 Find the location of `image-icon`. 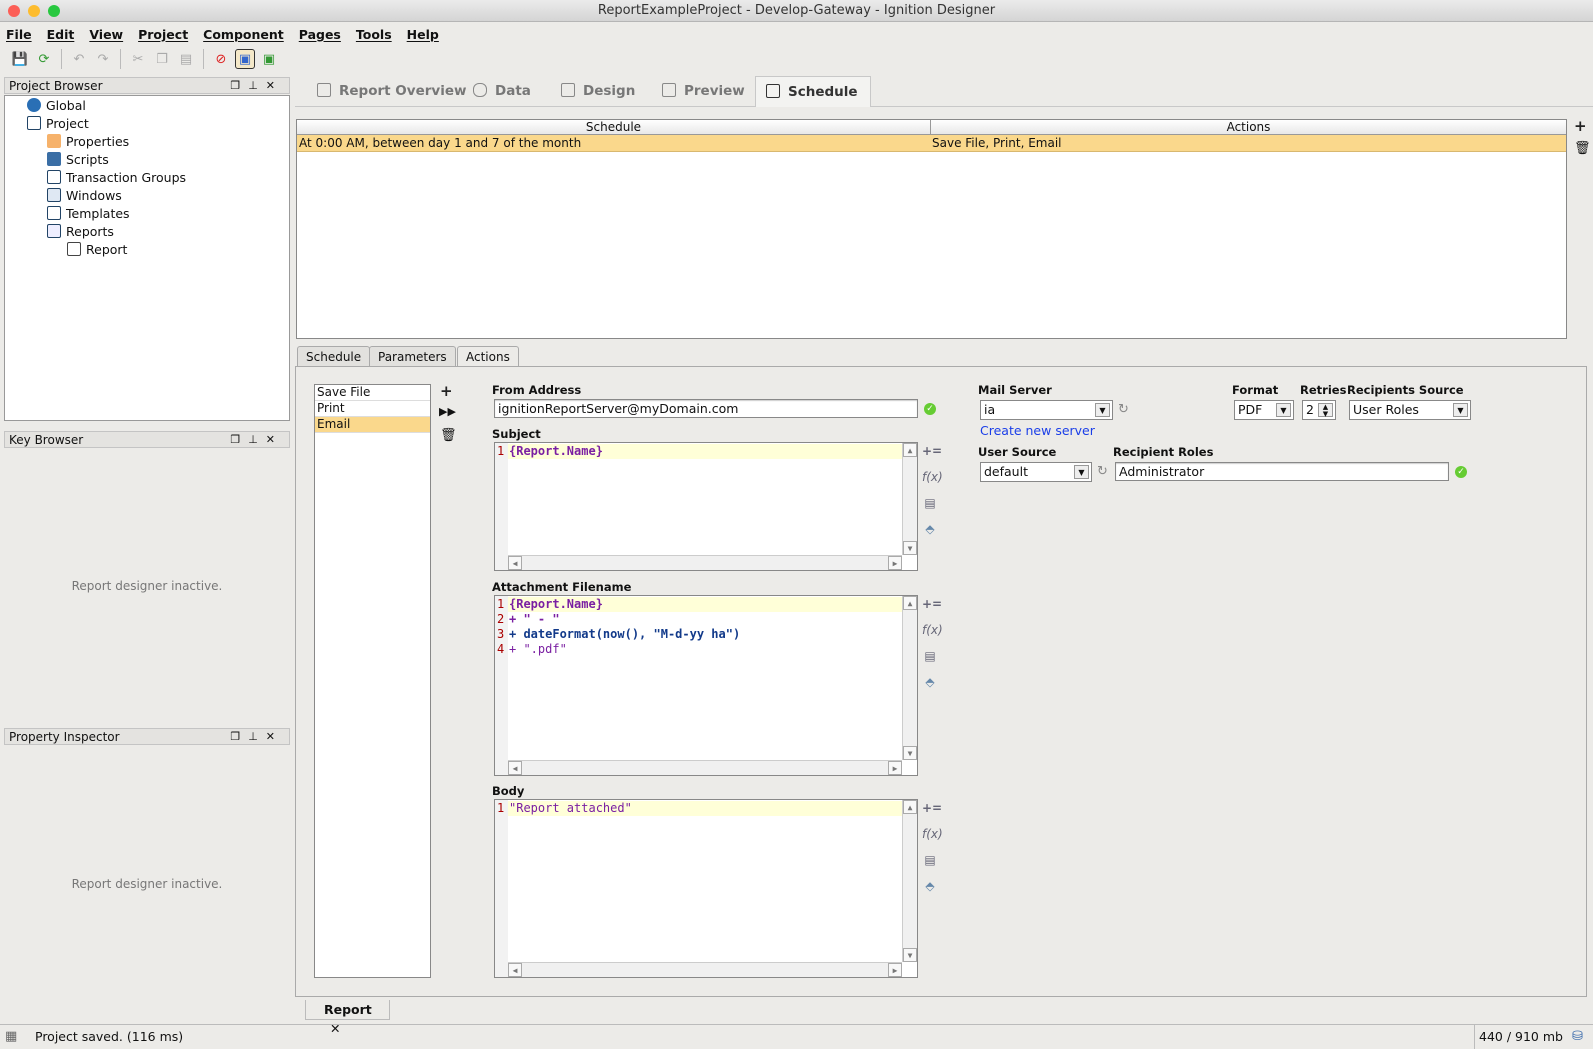

image-icon is located at coordinates (669, 90).